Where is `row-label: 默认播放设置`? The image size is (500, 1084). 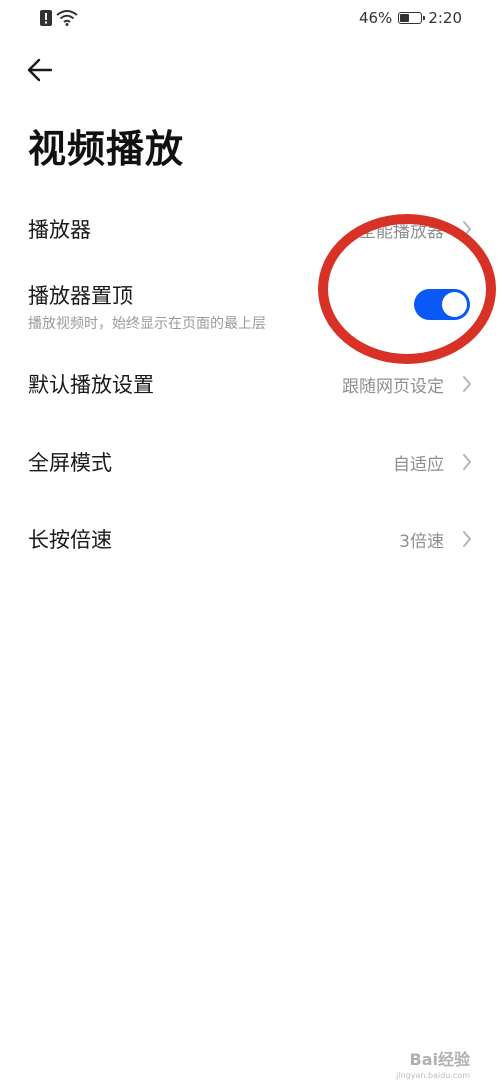 row-label: 默认播放设置 is located at coordinates (91, 385).